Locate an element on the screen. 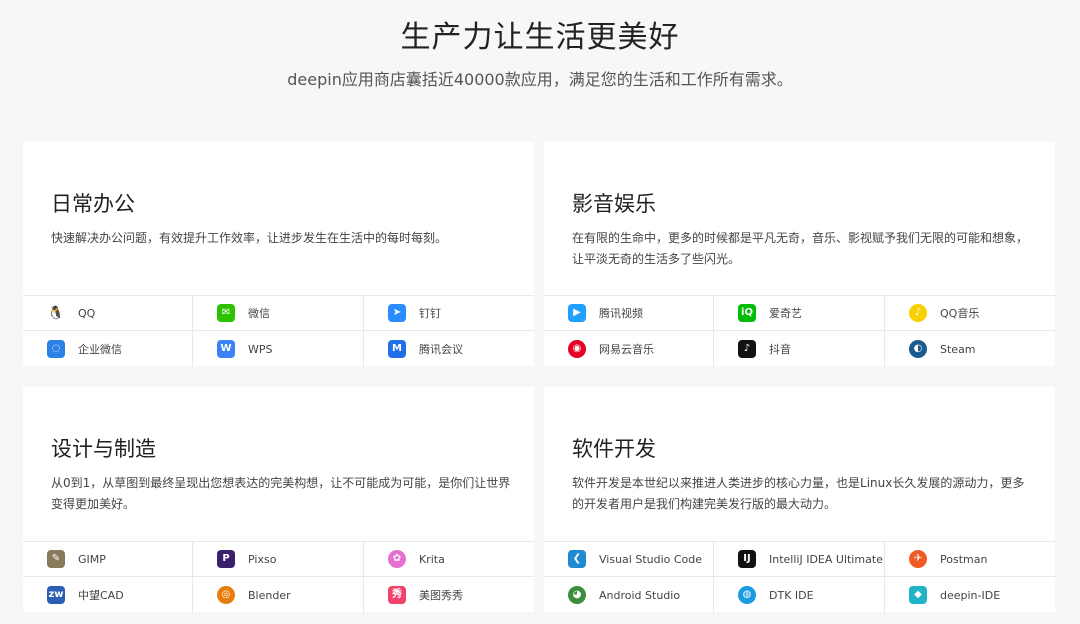 The height and width of the screenshot is (624, 1080). zwcad-icon: zw is located at coordinates (56, 595).